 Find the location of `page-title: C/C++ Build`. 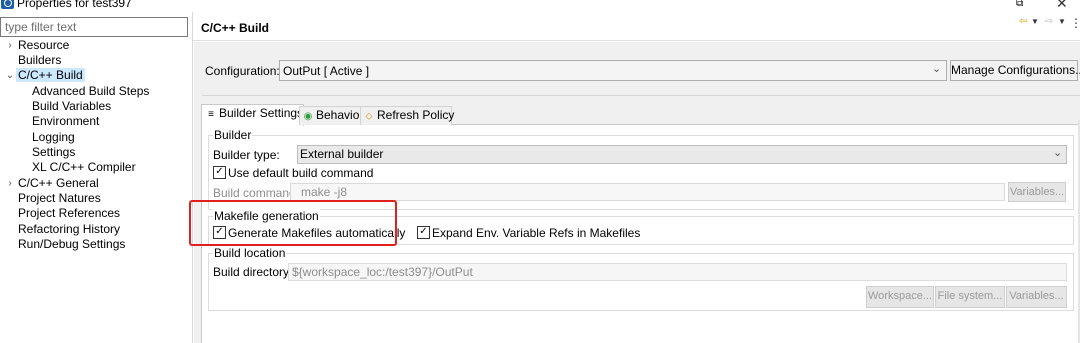

page-title: C/C++ Build is located at coordinates (235, 28).